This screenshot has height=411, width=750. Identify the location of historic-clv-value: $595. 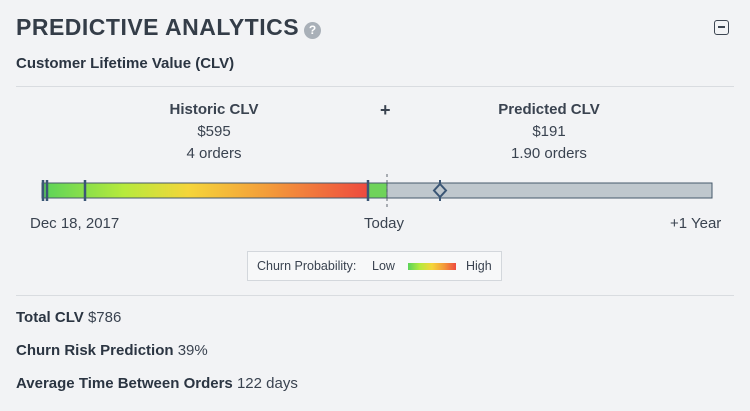
(214, 131).